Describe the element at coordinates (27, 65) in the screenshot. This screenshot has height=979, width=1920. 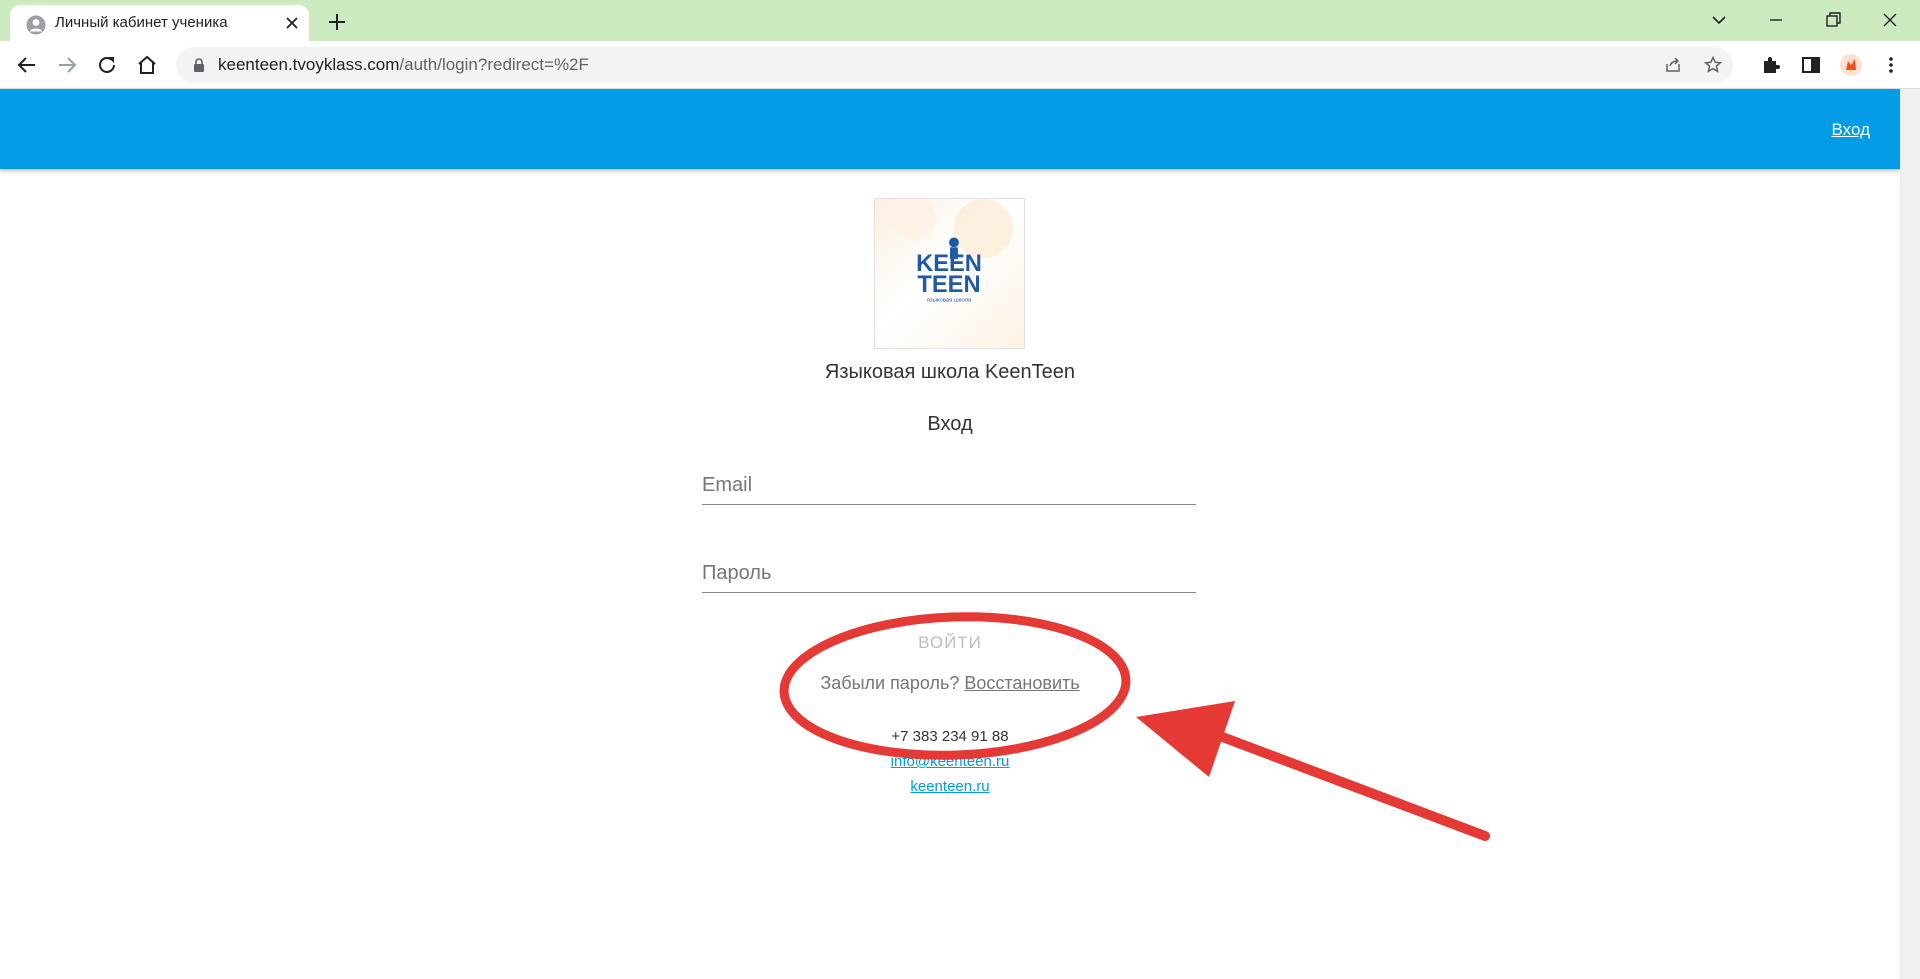
I see `back-arrow-icon` at that location.